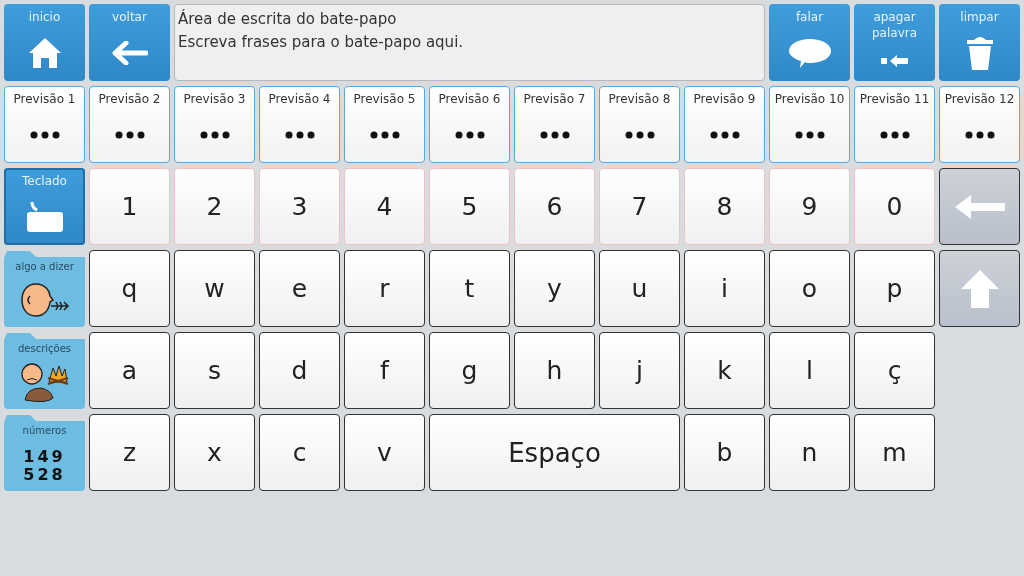 This screenshot has width=1024, height=576. I want to click on prediction-button: Previsão 10, so click(809, 124).